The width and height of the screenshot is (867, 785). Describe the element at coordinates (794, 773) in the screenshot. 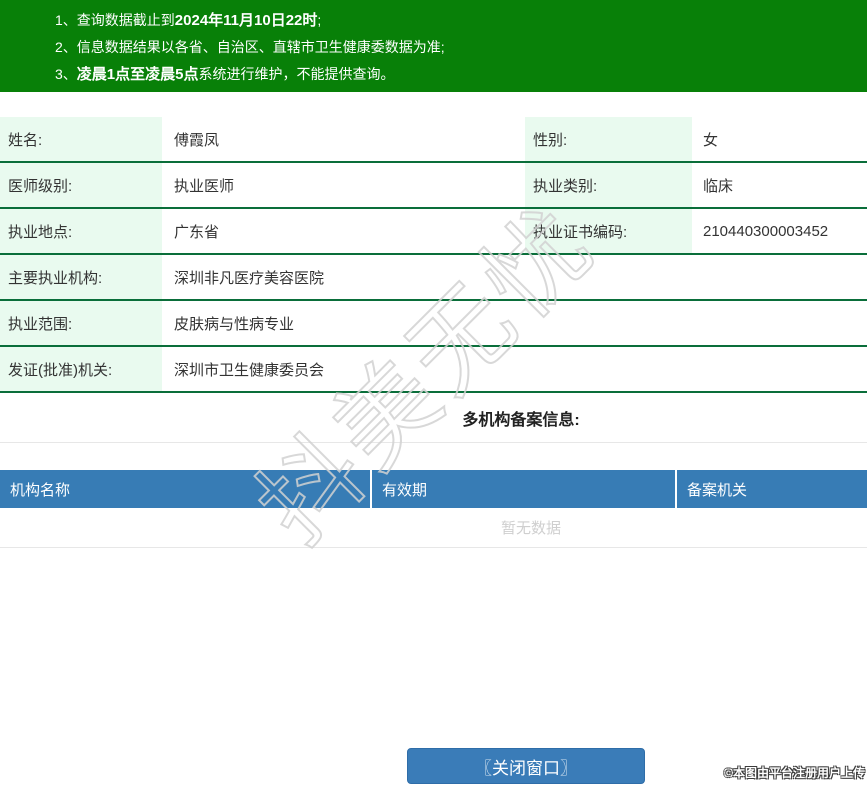

I see `copyright-watermark-text: ©本图由平台注册用户上传` at that location.